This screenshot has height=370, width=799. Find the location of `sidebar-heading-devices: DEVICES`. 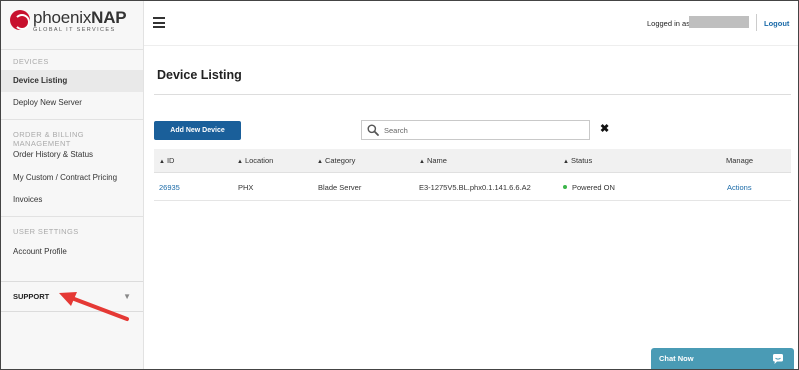

sidebar-heading-devices: DEVICES is located at coordinates (31, 61).